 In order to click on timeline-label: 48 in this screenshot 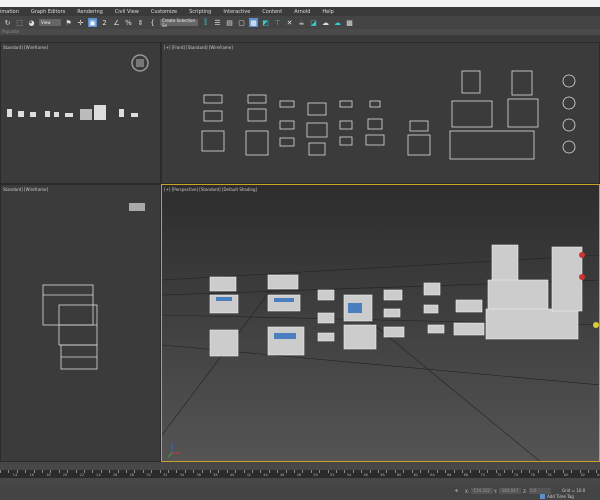, I will do `click(299, 475)`.